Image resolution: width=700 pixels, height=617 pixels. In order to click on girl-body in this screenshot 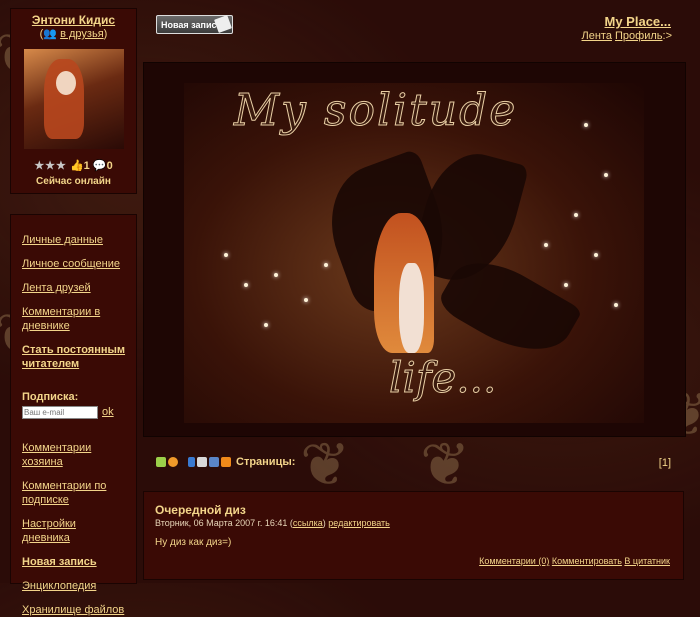, I will do `click(411, 308)`.